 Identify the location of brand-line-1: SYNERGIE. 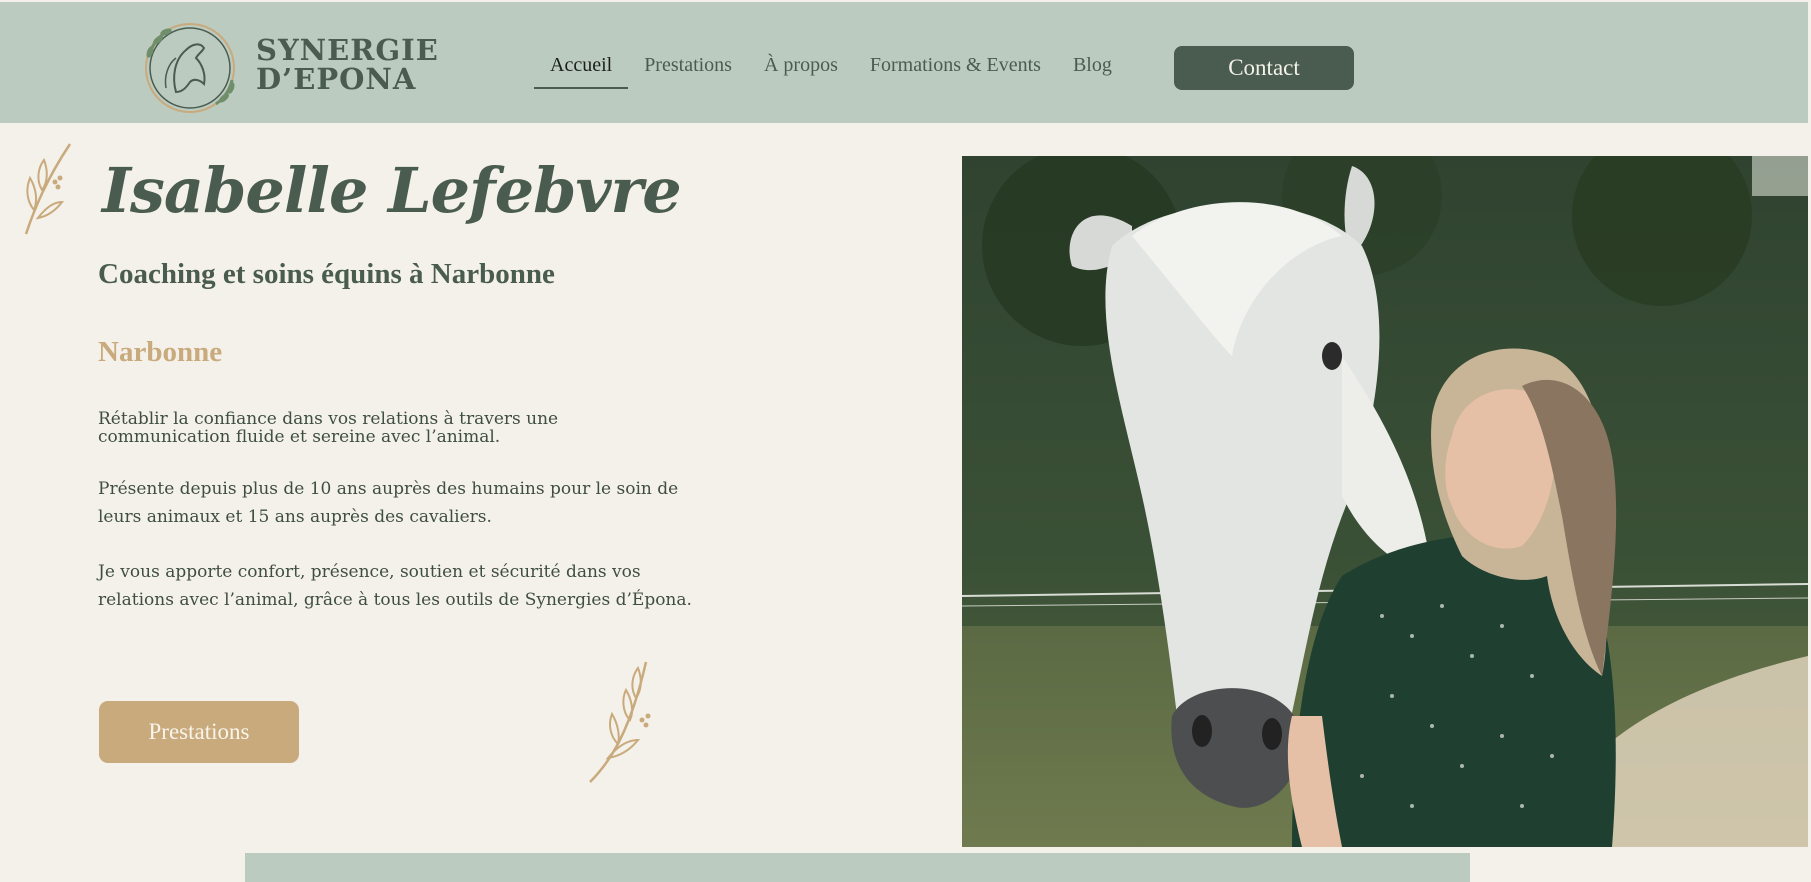
(347, 50).